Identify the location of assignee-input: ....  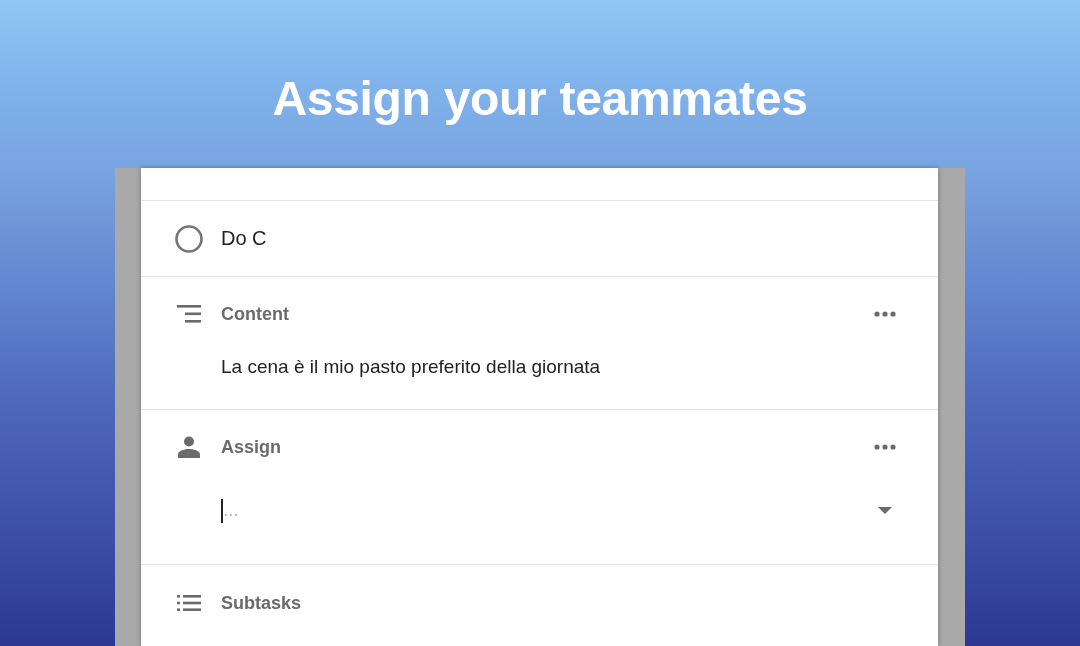
(544, 510).